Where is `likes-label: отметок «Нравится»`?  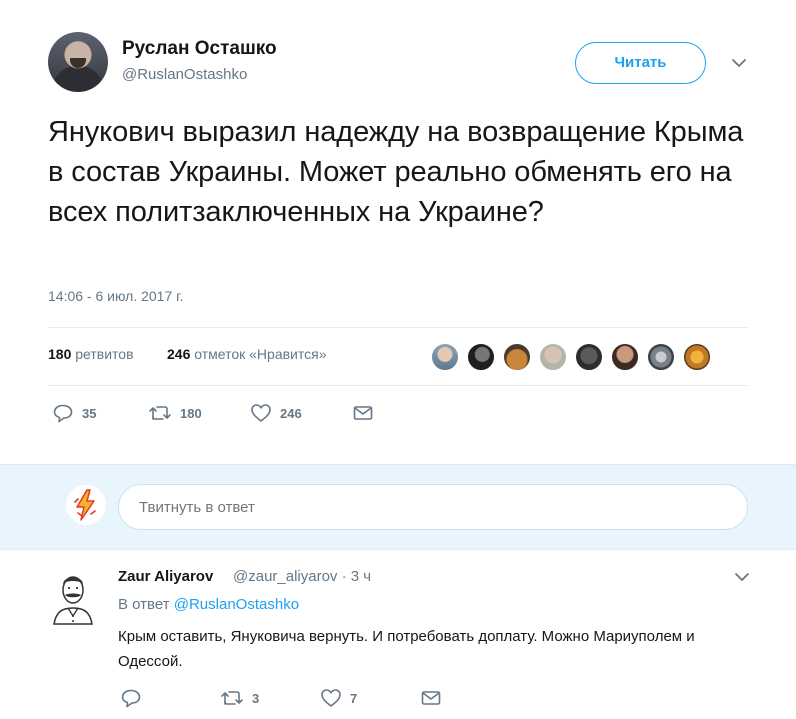
likes-label: отметок «Нравится» is located at coordinates (260, 354).